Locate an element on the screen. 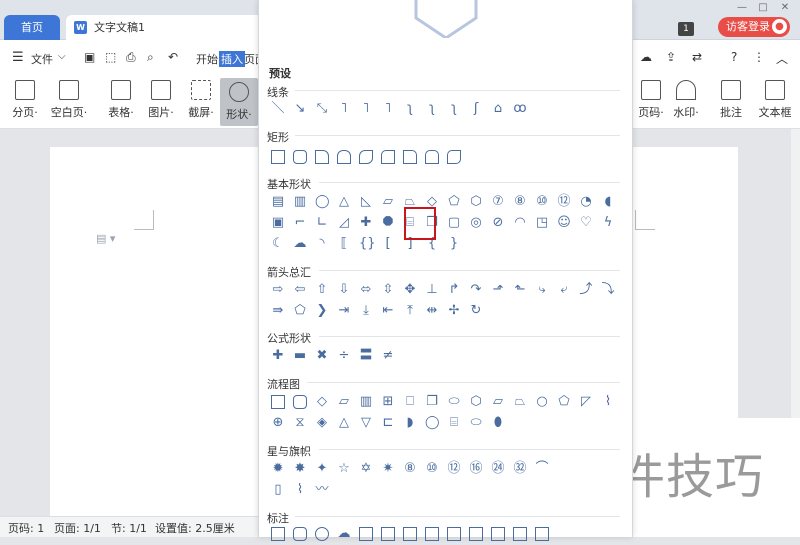 Image resolution: width=800 pixels, height=545 pixels. picture-button: 图片· is located at coordinates (161, 102).